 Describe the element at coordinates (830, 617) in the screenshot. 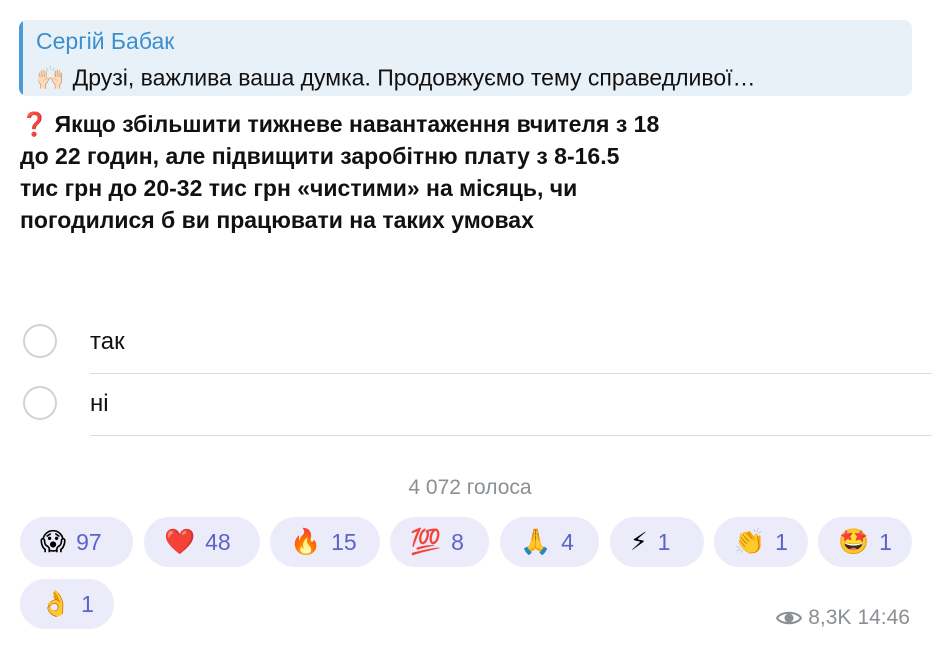

I see `view-count: 8,3K` at that location.